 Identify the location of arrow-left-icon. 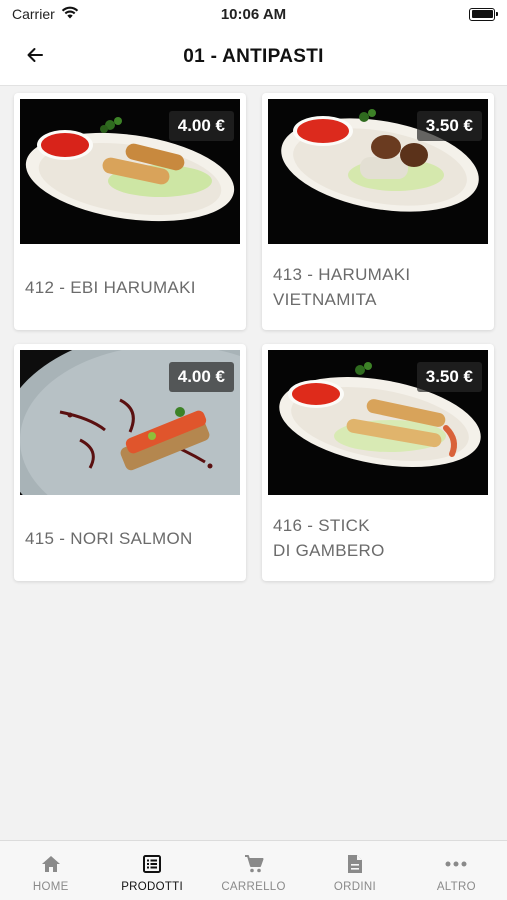
(35, 57).